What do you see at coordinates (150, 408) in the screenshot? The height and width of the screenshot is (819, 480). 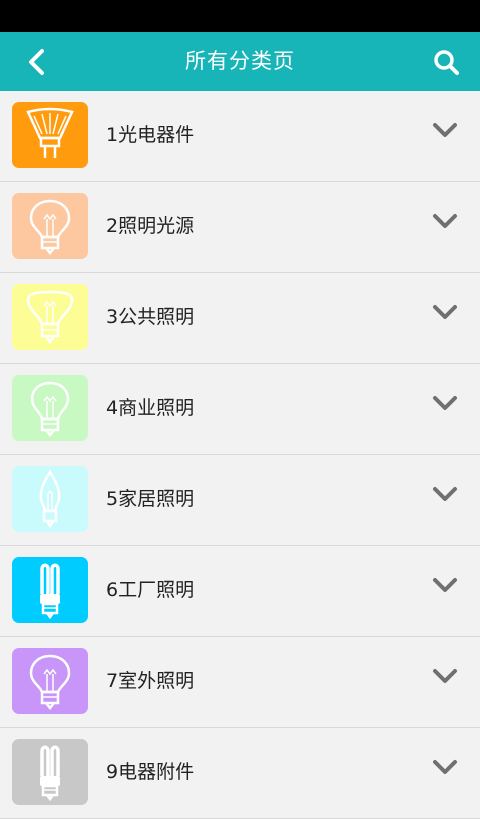 I see `category-label: 4商业照明` at bounding box center [150, 408].